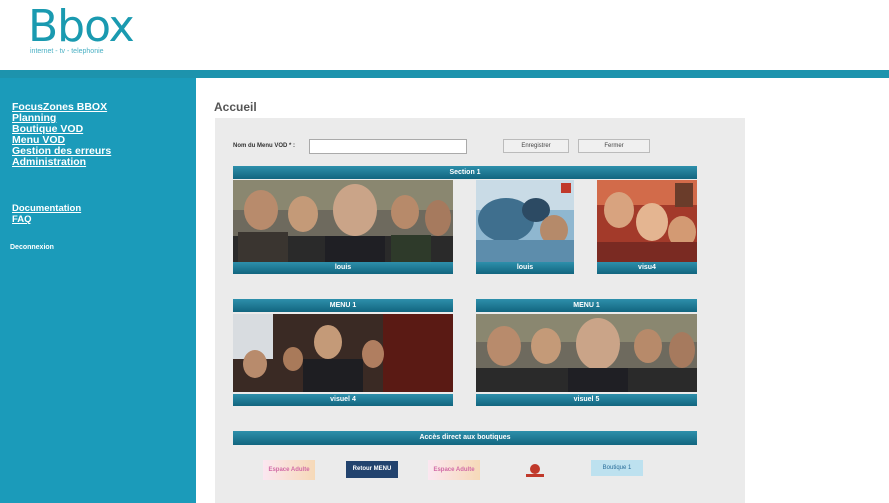 The width and height of the screenshot is (889, 503). I want to click on tile-caption: visuel 4, so click(343, 400).